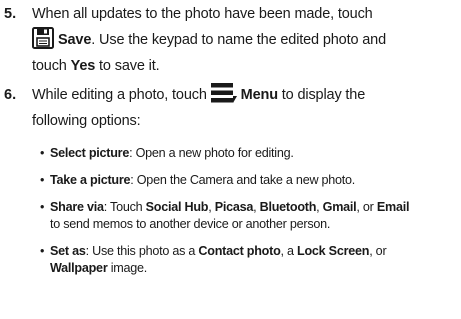 Image resolution: width=461 pixels, height=319 pixels. Describe the element at coordinates (223, 93) in the screenshot. I see `menu-icon` at that location.